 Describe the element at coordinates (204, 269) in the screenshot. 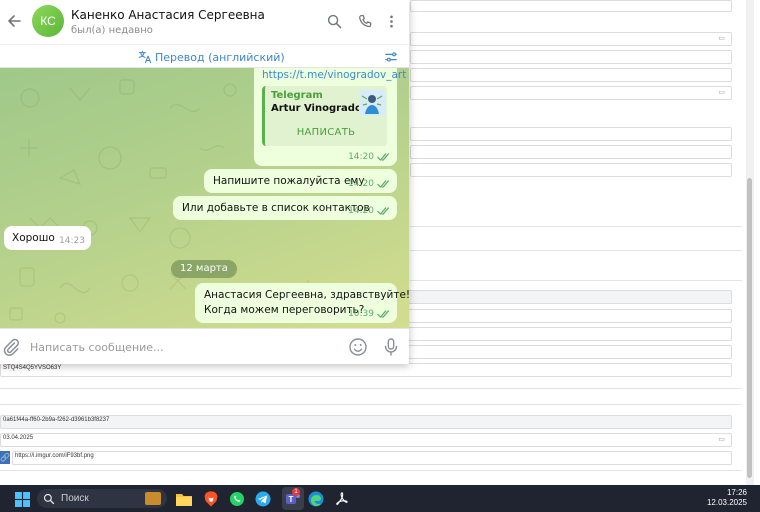

I see `date-separator: 12 марта` at that location.